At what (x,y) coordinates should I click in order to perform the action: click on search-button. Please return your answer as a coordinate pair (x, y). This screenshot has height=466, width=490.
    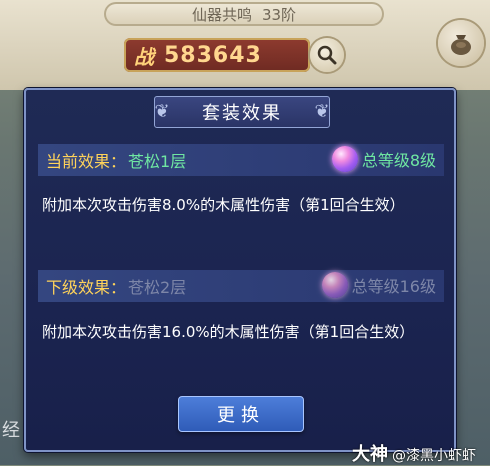
    Looking at the image, I should click on (327, 55).